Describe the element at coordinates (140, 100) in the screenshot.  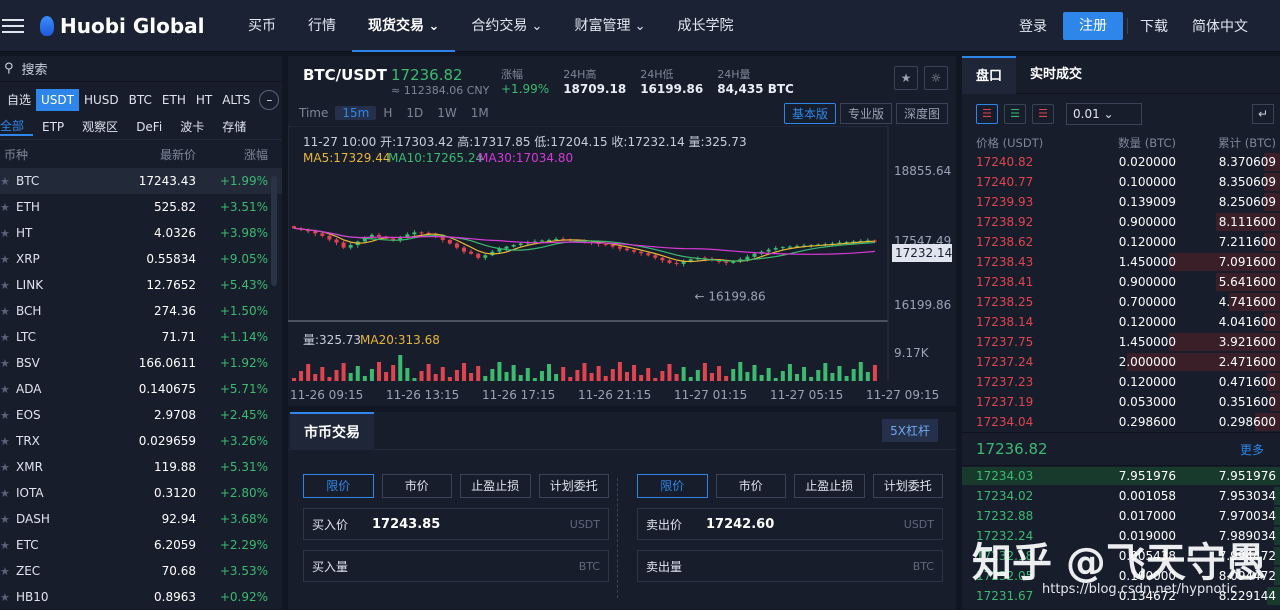
I see `tab-btc: BTC` at that location.